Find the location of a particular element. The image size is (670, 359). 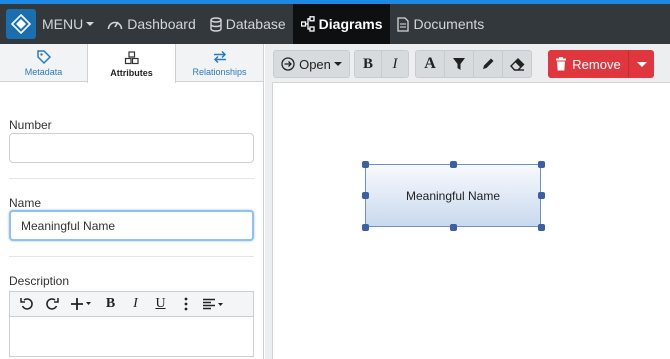

arrow-circle-right-icon is located at coordinates (288, 64).